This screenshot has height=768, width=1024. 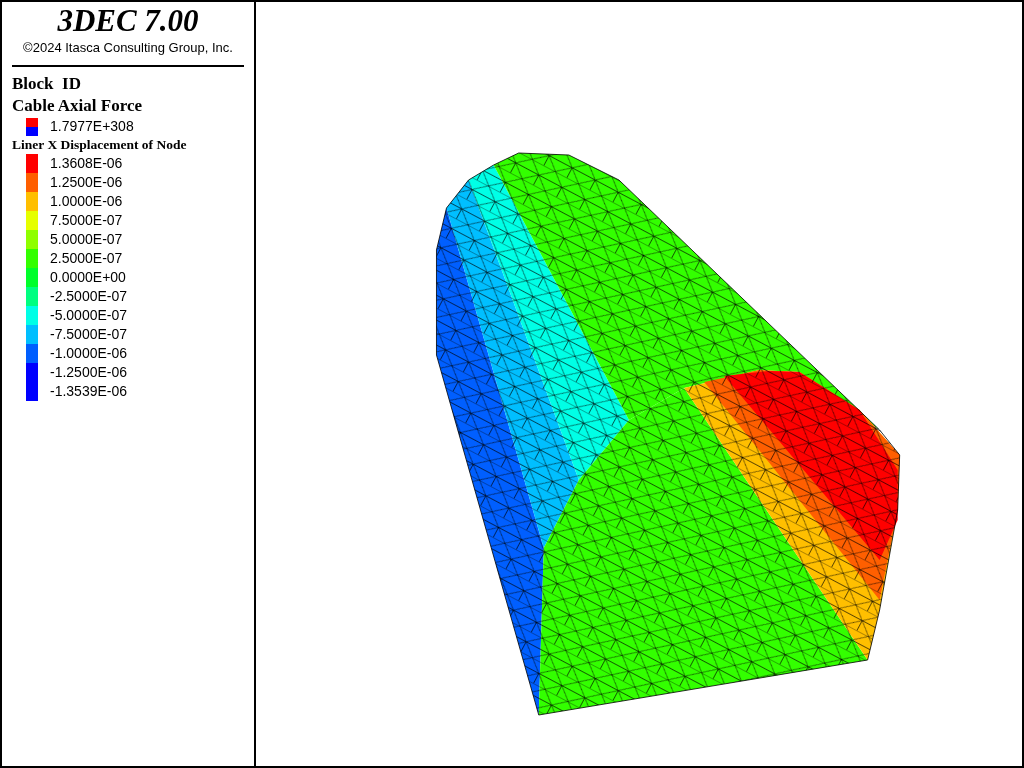 What do you see at coordinates (89, 353) in the screenshot?
I see `legend-value: -1.0000E-06` at bounding box center [89, 353].